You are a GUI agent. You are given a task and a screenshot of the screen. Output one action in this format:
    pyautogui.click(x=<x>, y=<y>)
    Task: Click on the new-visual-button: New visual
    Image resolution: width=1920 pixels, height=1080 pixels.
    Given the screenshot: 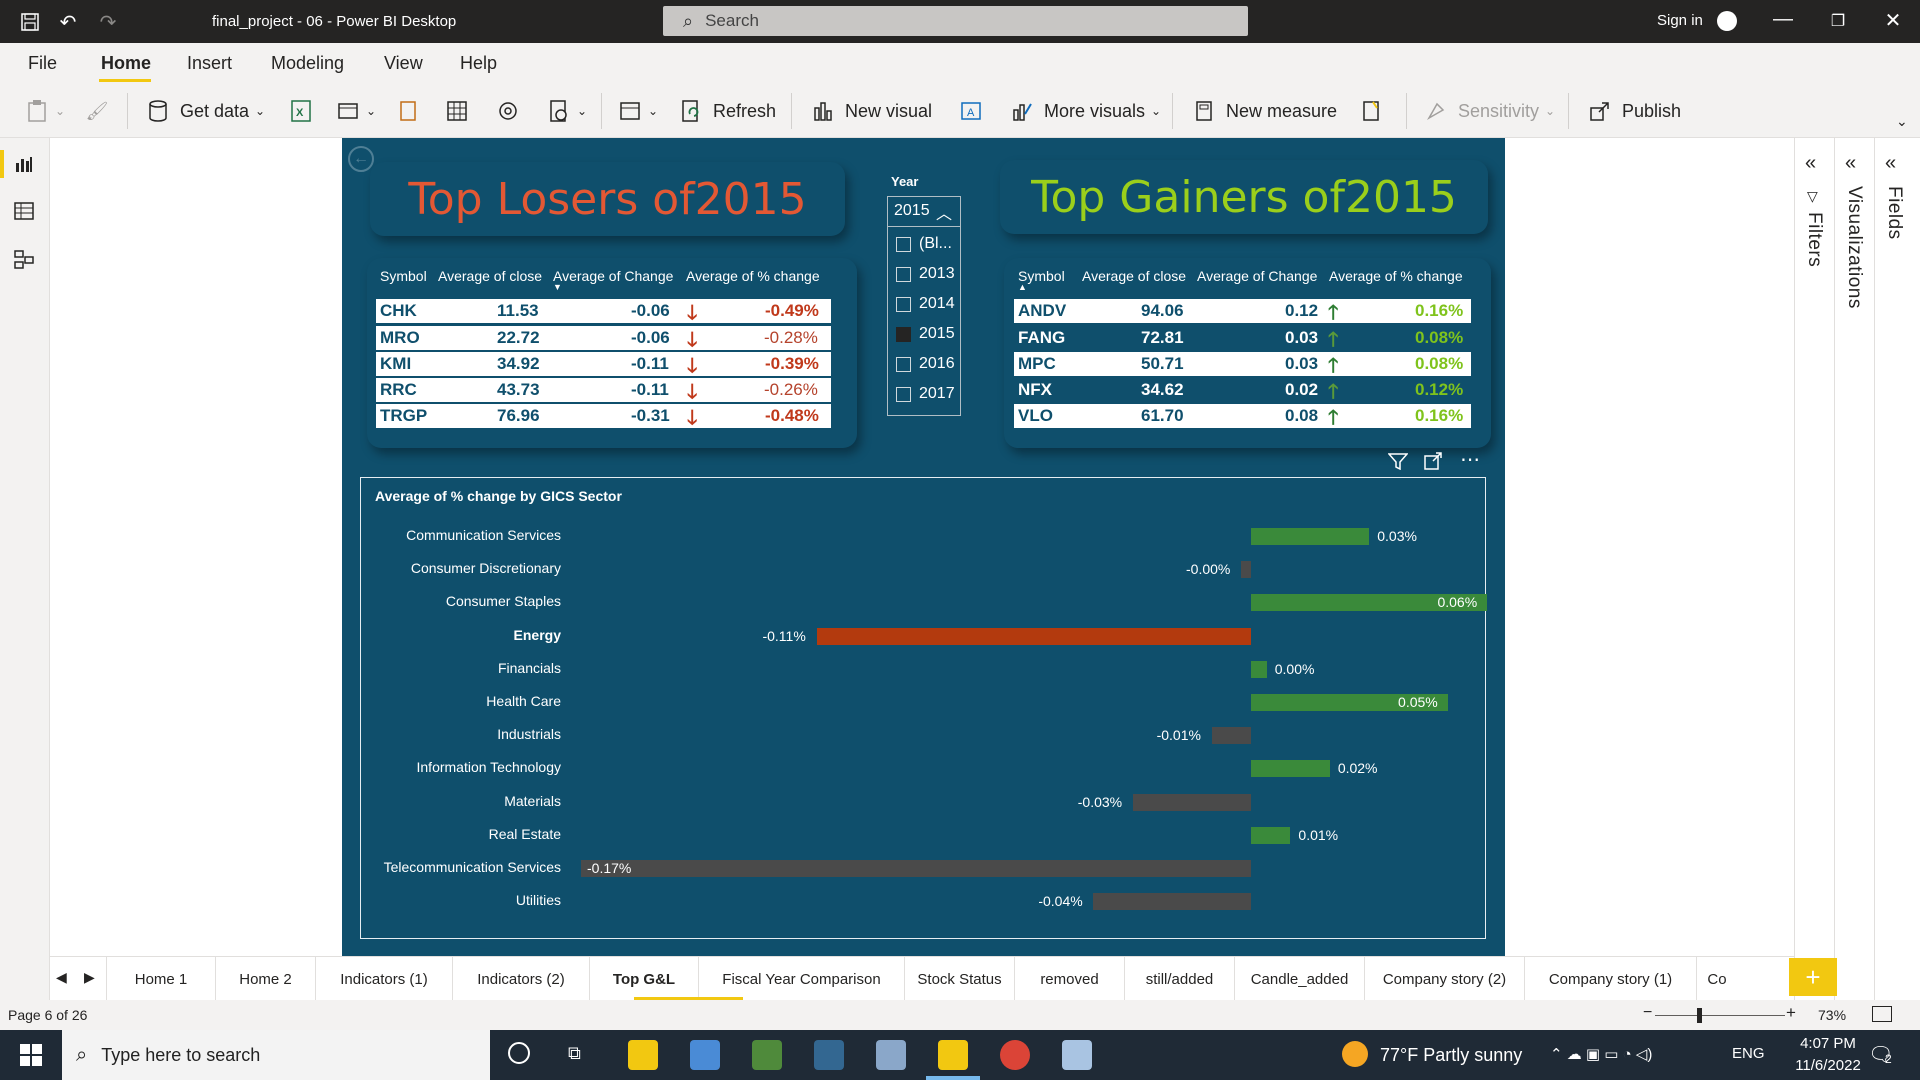 What is the action you would take?
    pyautogui.click(x=871, y=111)
    